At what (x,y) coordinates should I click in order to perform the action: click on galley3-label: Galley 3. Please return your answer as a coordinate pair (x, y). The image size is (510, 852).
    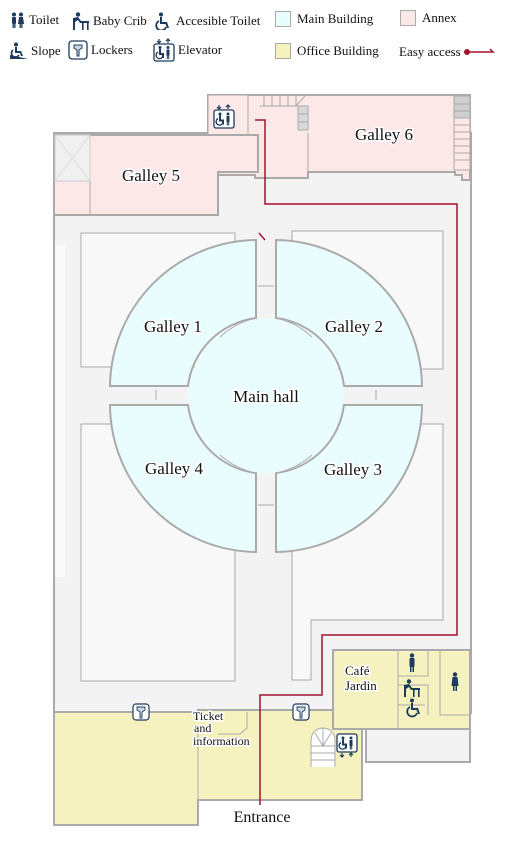
    Looking at the image, I should click on (353, 469).